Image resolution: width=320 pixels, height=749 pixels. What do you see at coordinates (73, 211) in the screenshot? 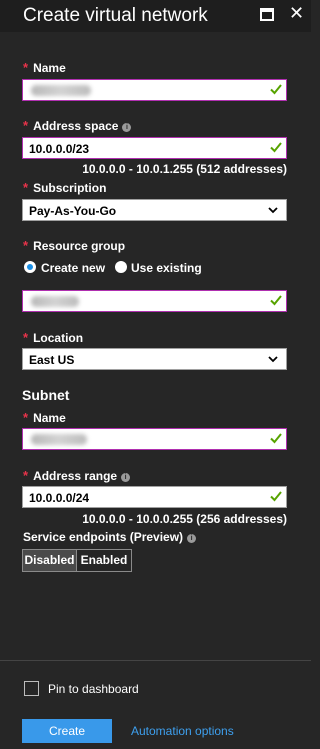
I see `subscription-value: Pay-As-You-Go` at bounding box center [73, 211].